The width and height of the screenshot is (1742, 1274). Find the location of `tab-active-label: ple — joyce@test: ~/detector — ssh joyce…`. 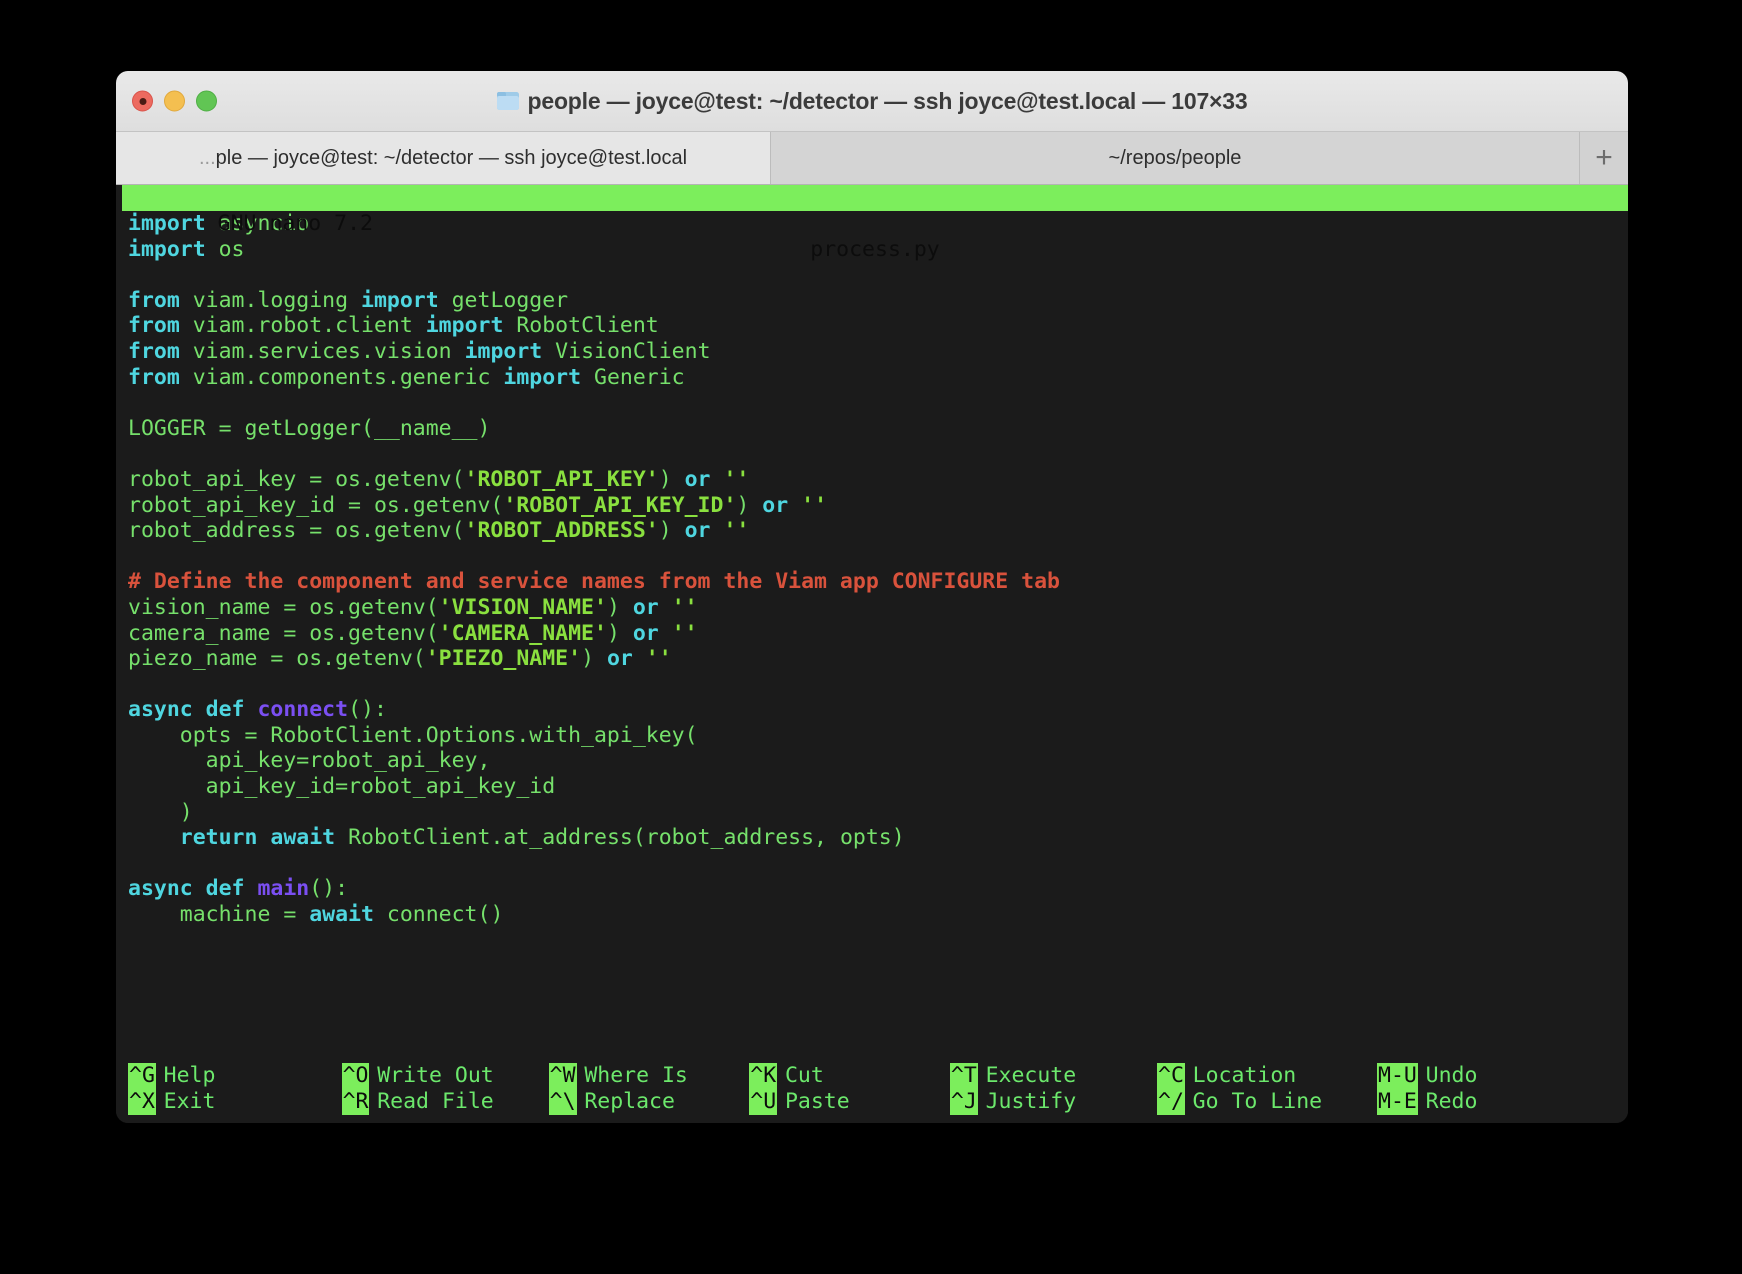

tab-active-label: ple — joyce@test: ~/detector — ssh joyce… is located at coordinates (451, 157).